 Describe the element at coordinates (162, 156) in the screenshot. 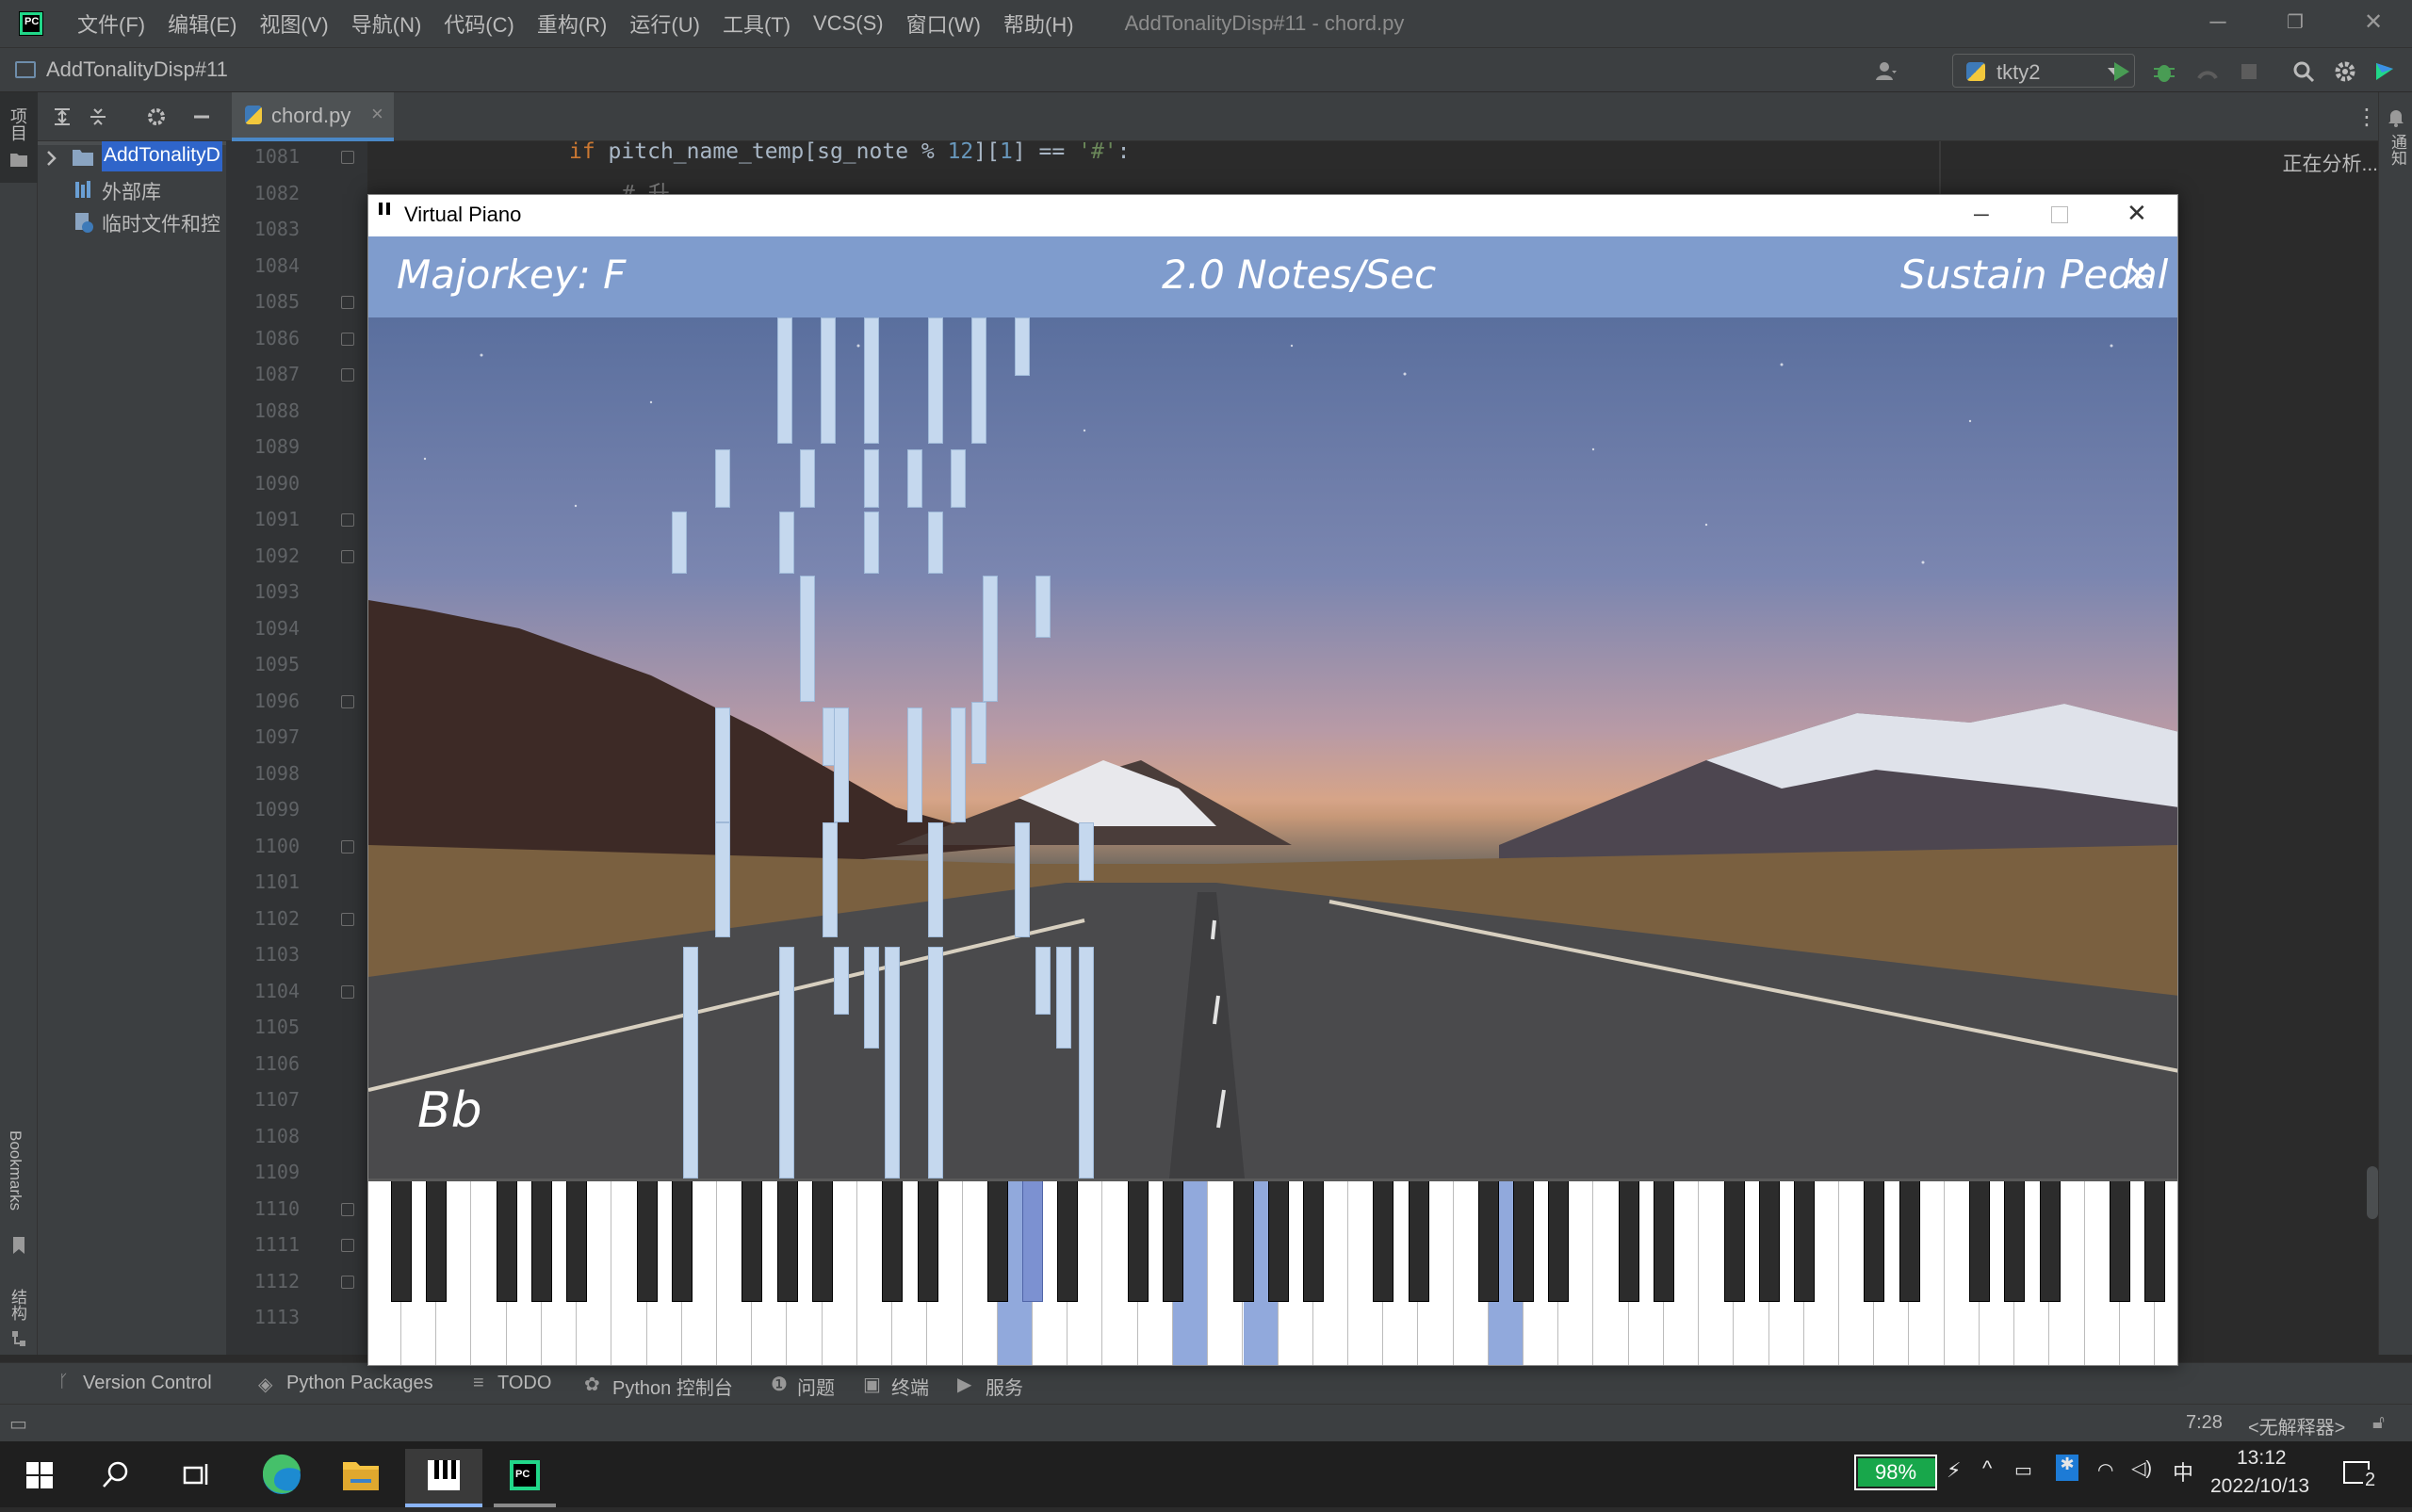

I see `tree-item-project: AddTonalityD` at that location.